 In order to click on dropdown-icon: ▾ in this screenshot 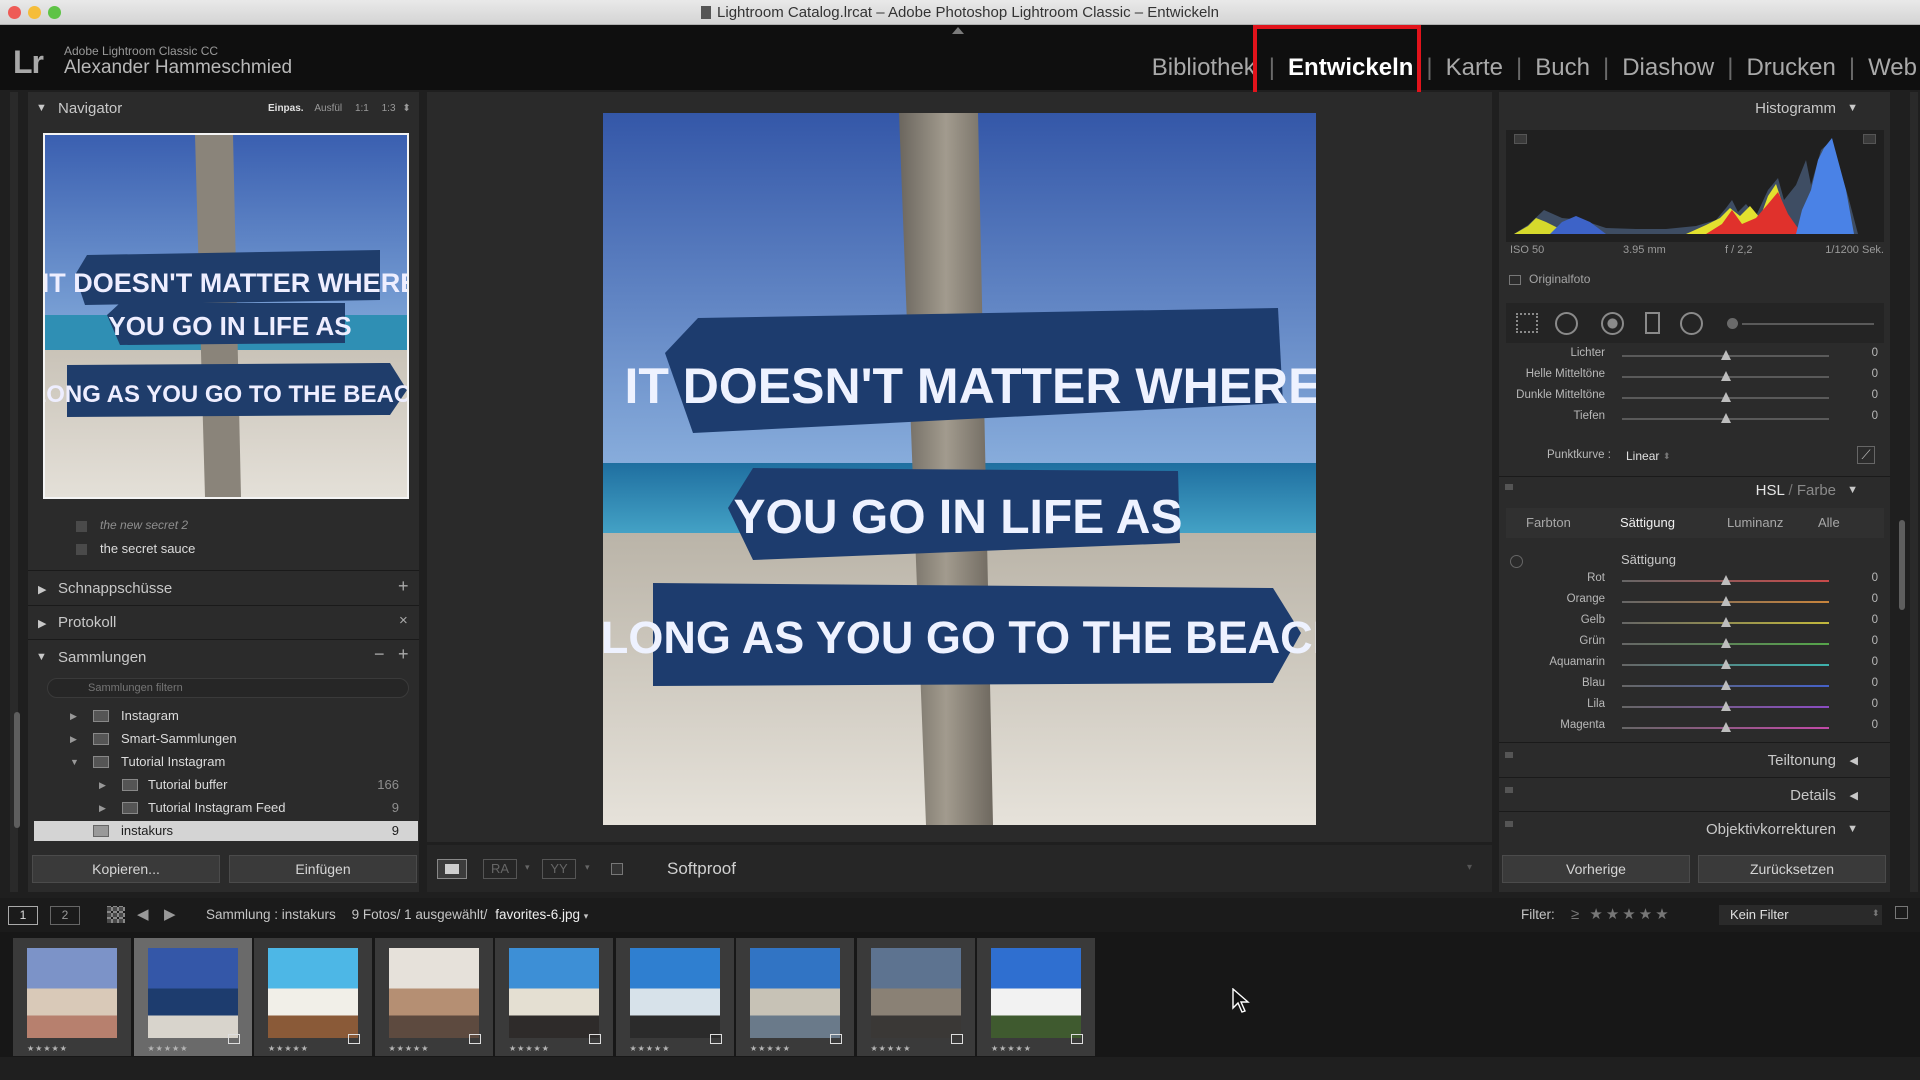, I will do `click(527, 867)`.